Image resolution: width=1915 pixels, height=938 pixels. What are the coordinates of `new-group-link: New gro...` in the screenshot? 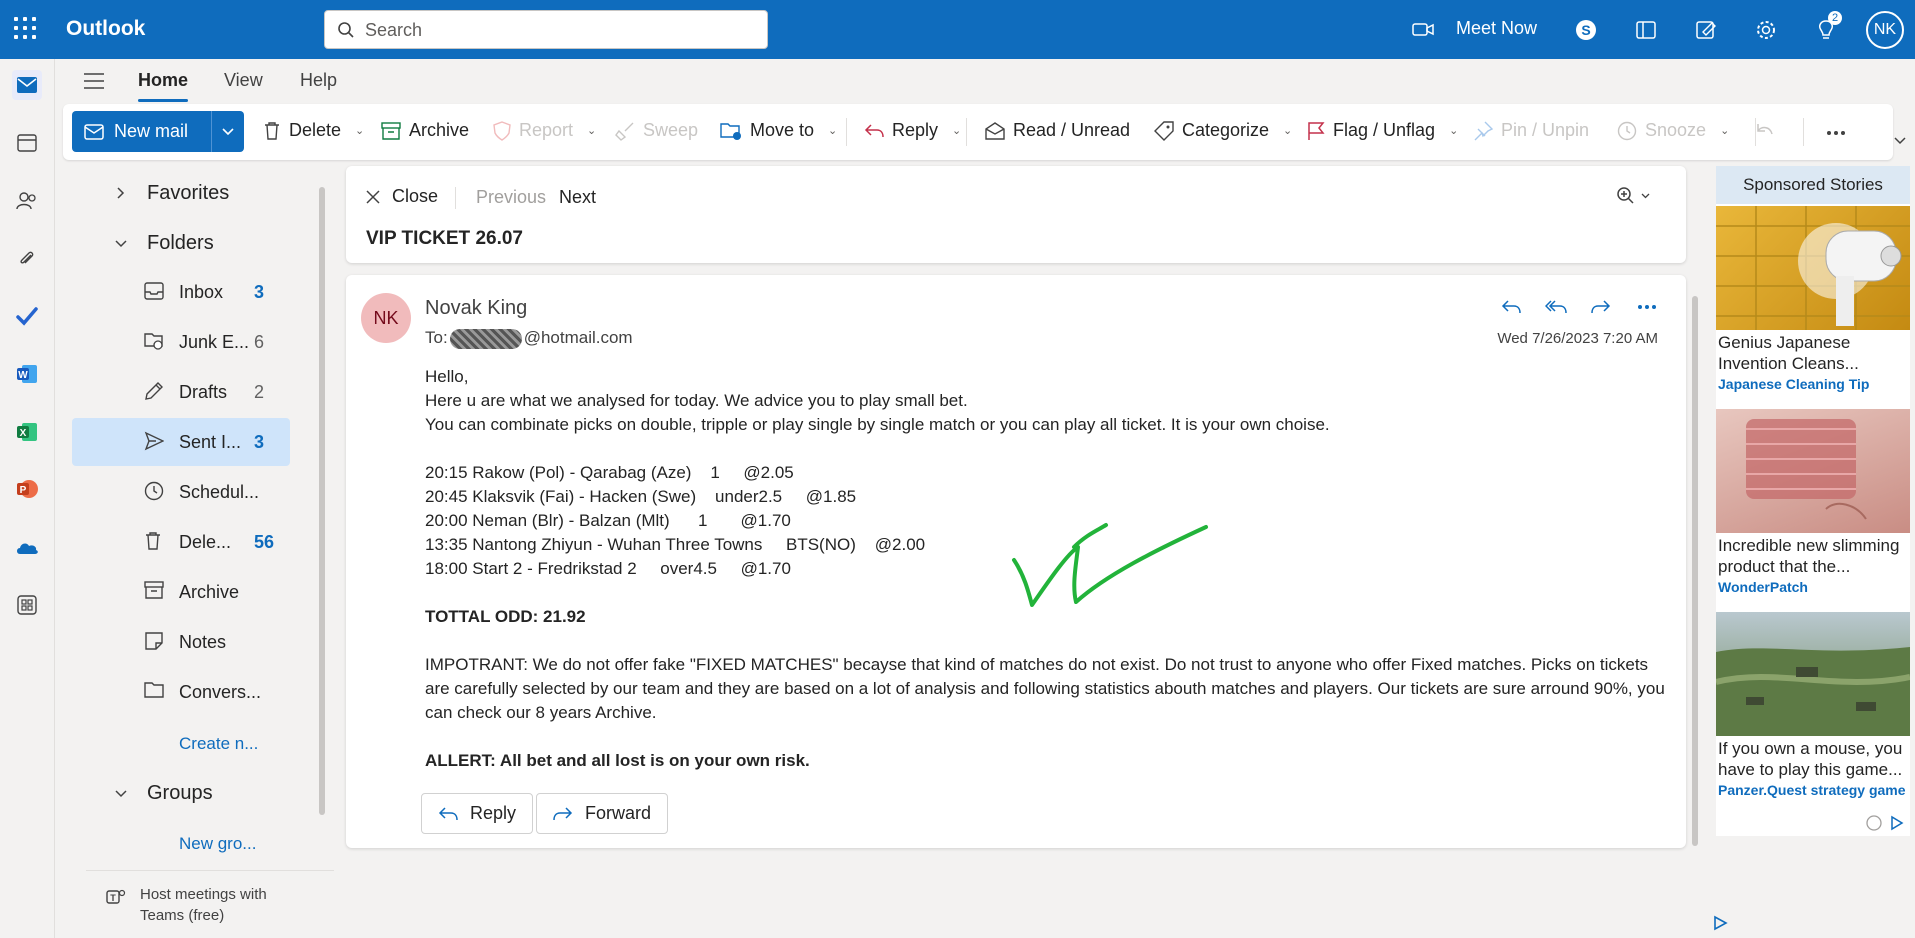 It's located at (217, 844).